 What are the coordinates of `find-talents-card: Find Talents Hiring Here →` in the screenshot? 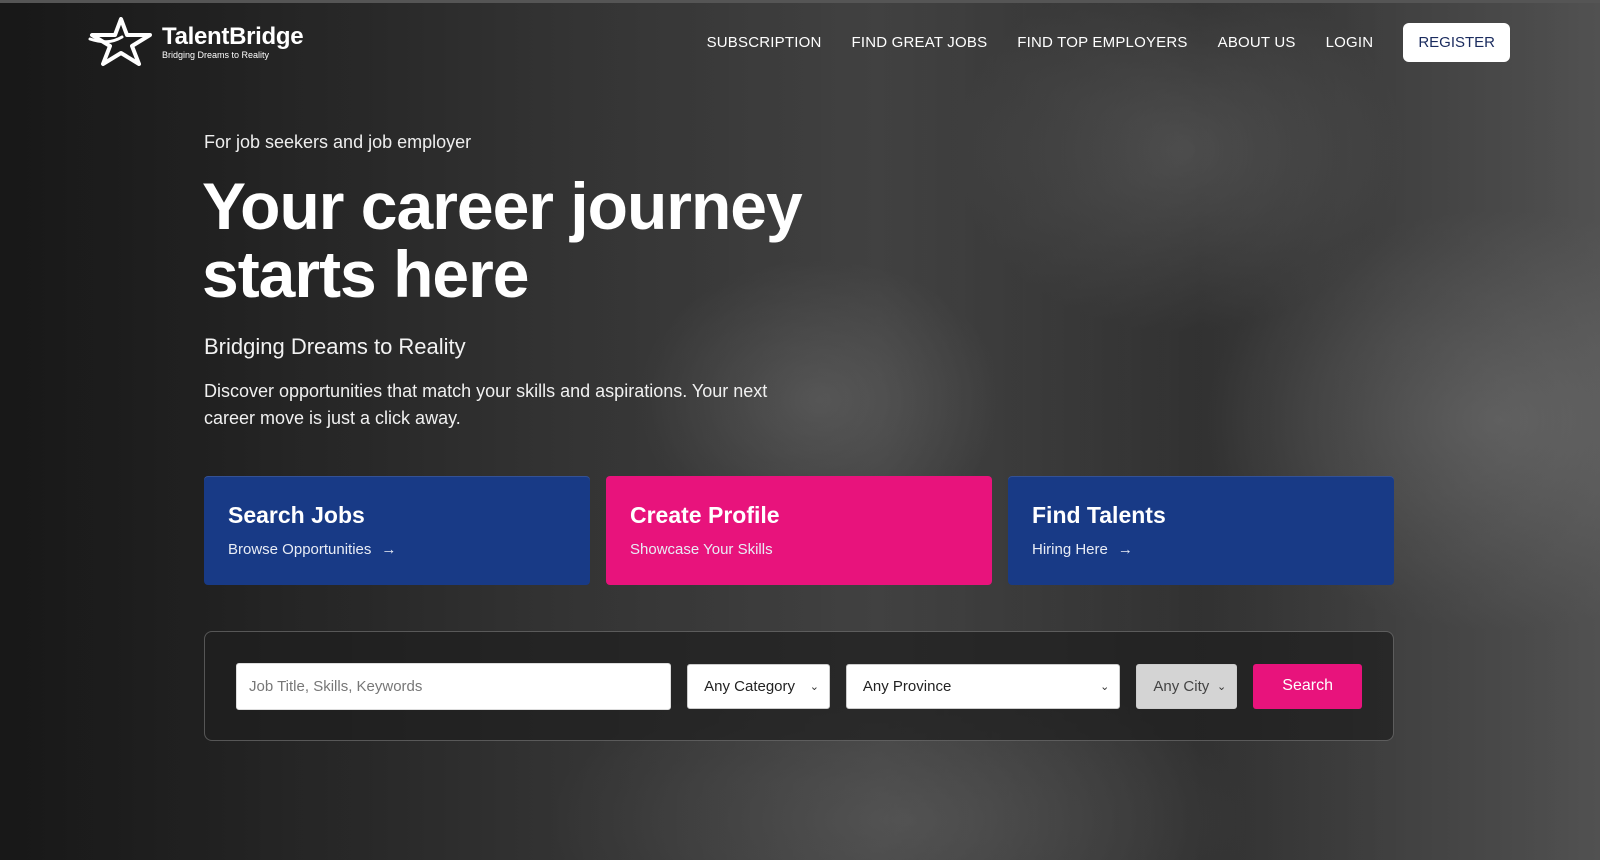 It's located at (1201, 530).